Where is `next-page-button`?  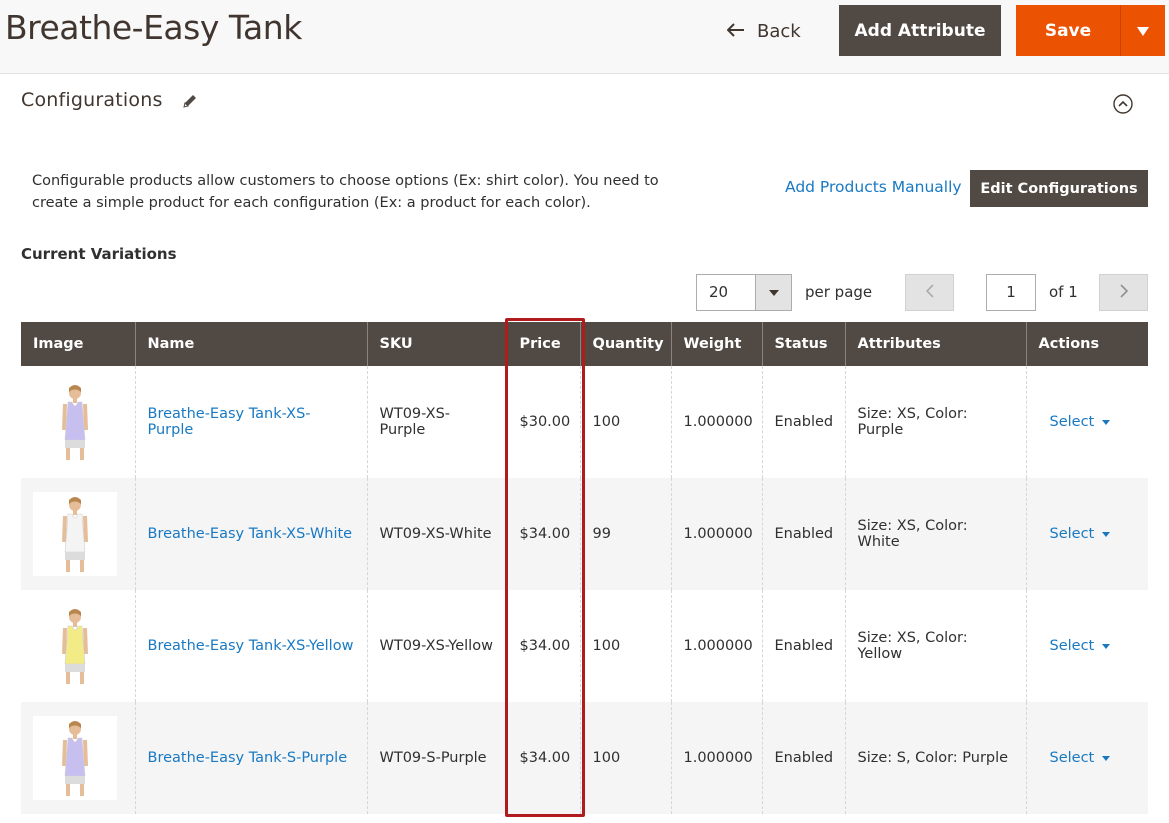
next-page-button is located at coordinates (1123, 292).